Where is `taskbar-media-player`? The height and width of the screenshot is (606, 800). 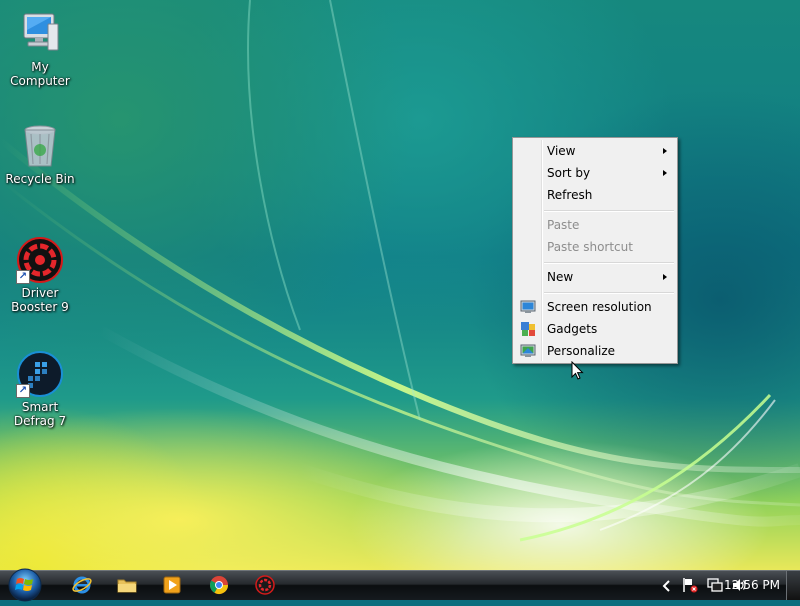
taskbar-media-player is located at coordinates (172, 585).